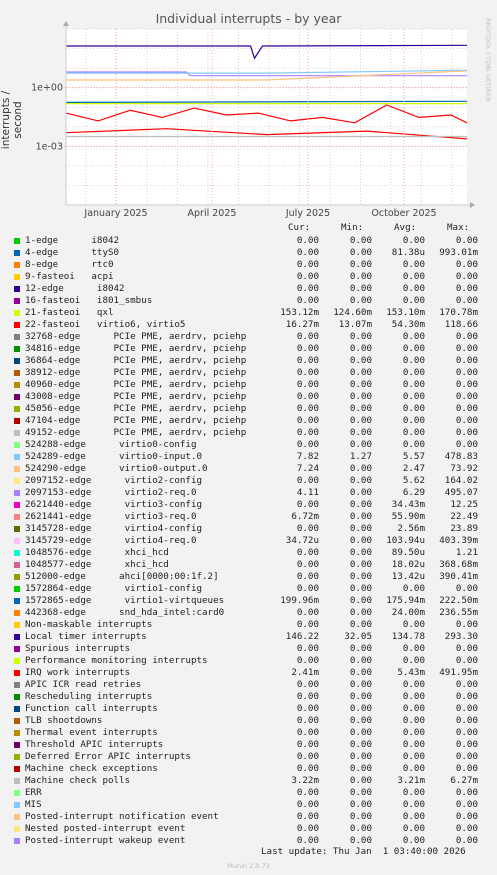 The image size is (497, 875). What do you see at coordinates (248, 253) in the screenshot?
I see `legend-row: 4-edge ttyS0 0.00 0.00 81.38u 993.01m` at bounding box center [248, 253].